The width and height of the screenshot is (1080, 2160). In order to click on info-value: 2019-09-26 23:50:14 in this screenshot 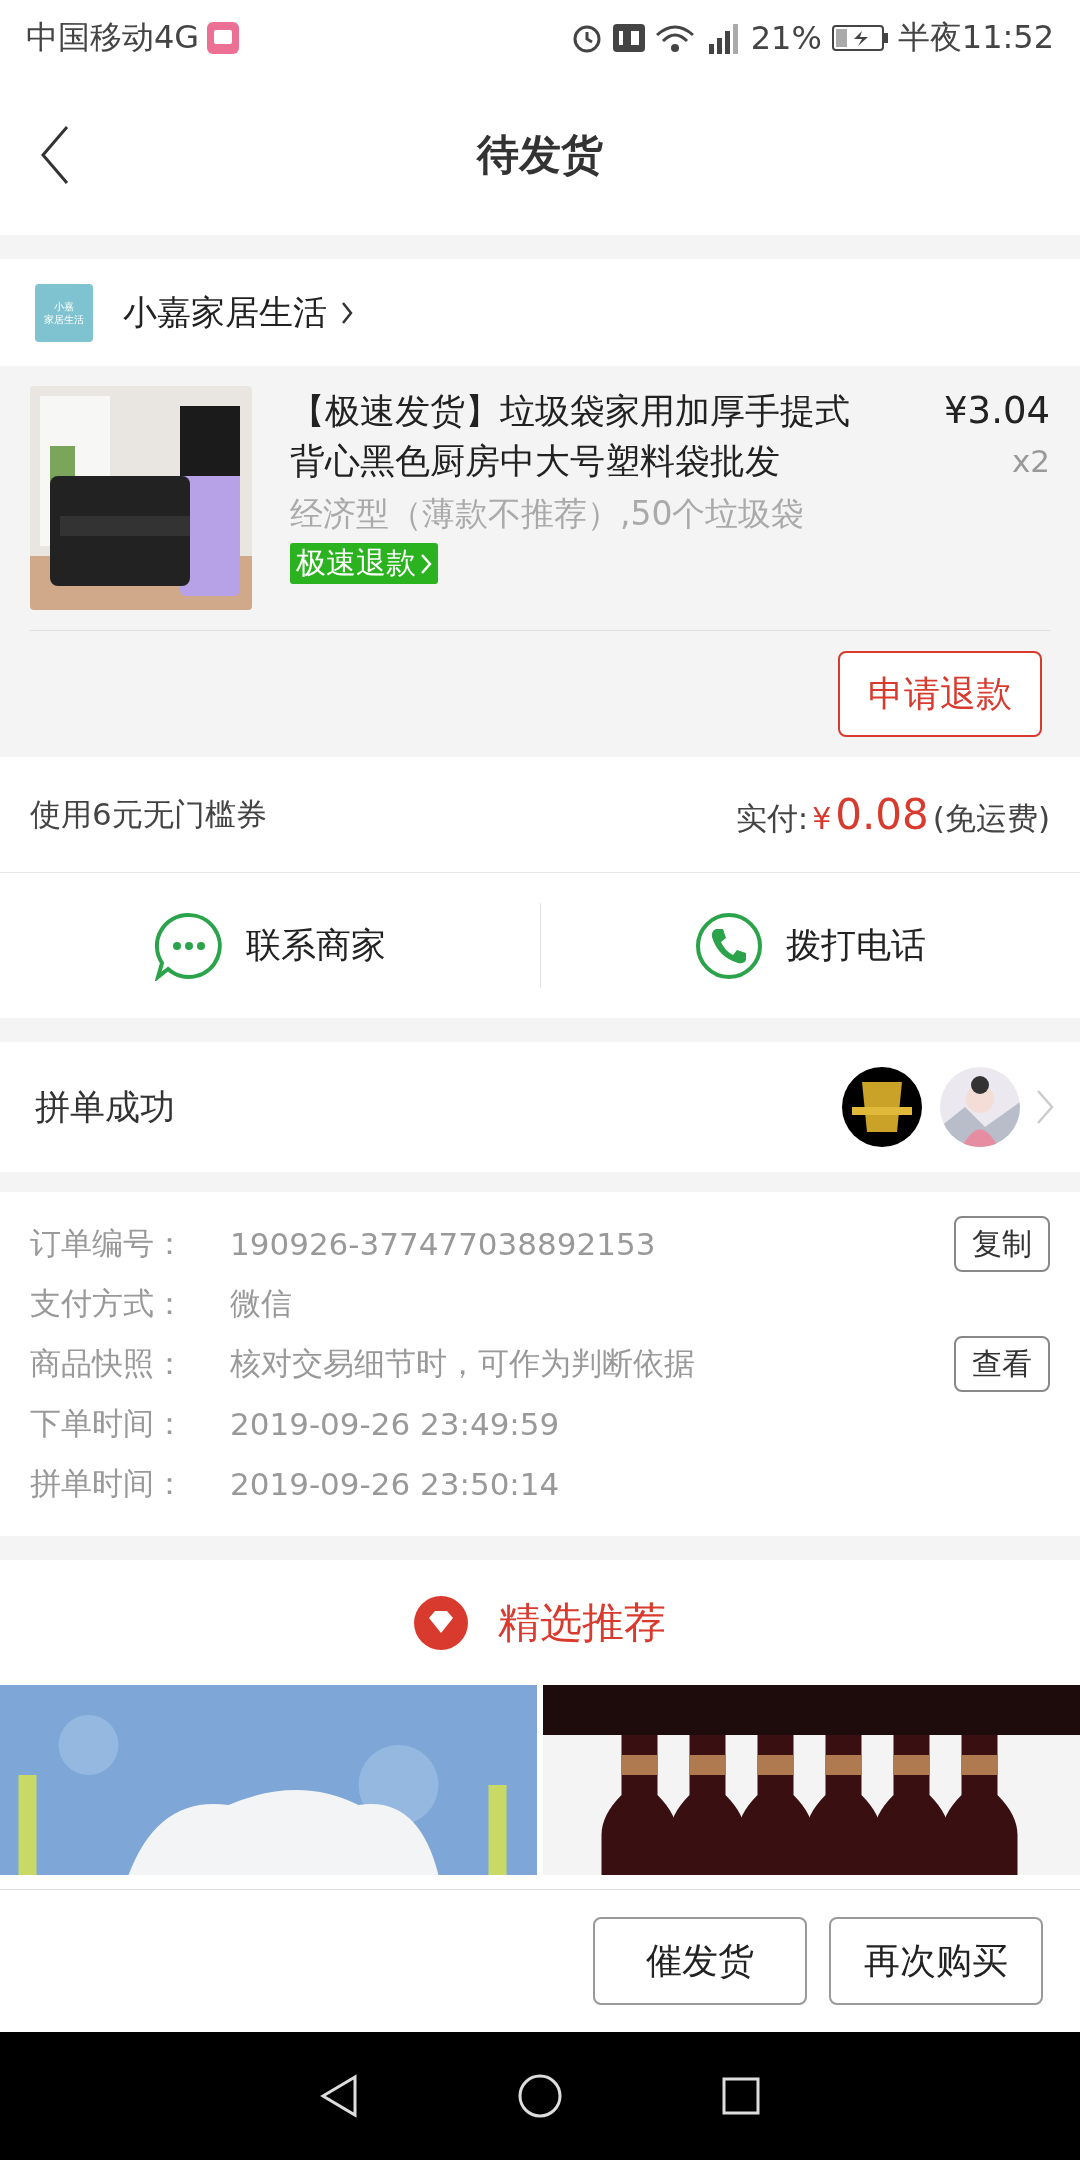, I will do `click(395, 1484)`.